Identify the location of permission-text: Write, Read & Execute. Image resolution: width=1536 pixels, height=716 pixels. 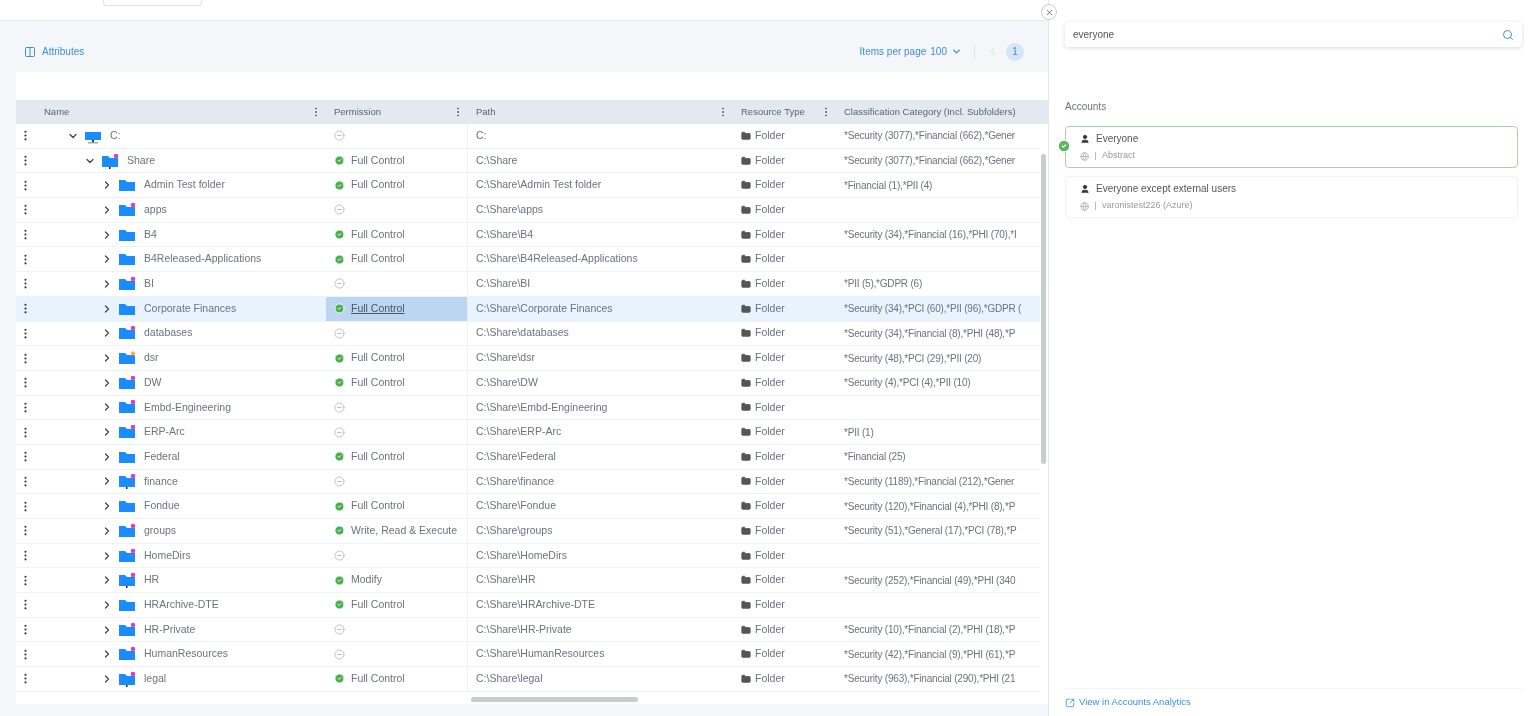
(404, 530).